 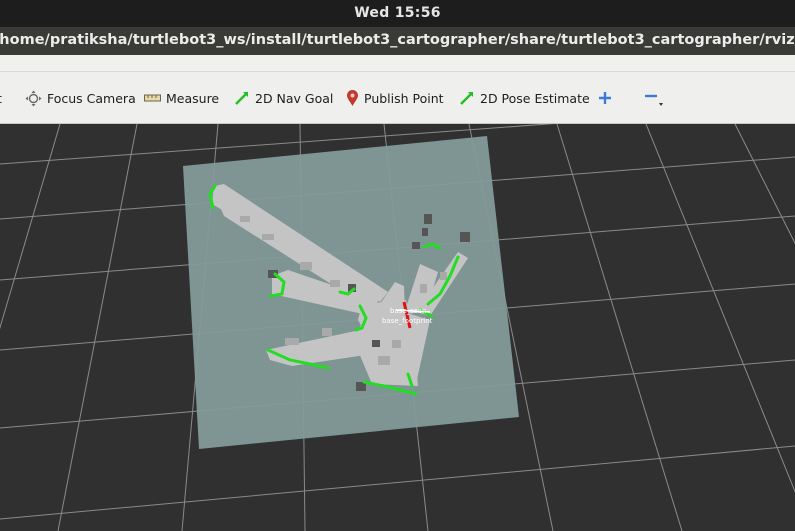 What do you see at coordinates (407, 321) in the screenshot?
I see `frame-label-base-footprint: base_footprint` at bounding box center [407, 321].